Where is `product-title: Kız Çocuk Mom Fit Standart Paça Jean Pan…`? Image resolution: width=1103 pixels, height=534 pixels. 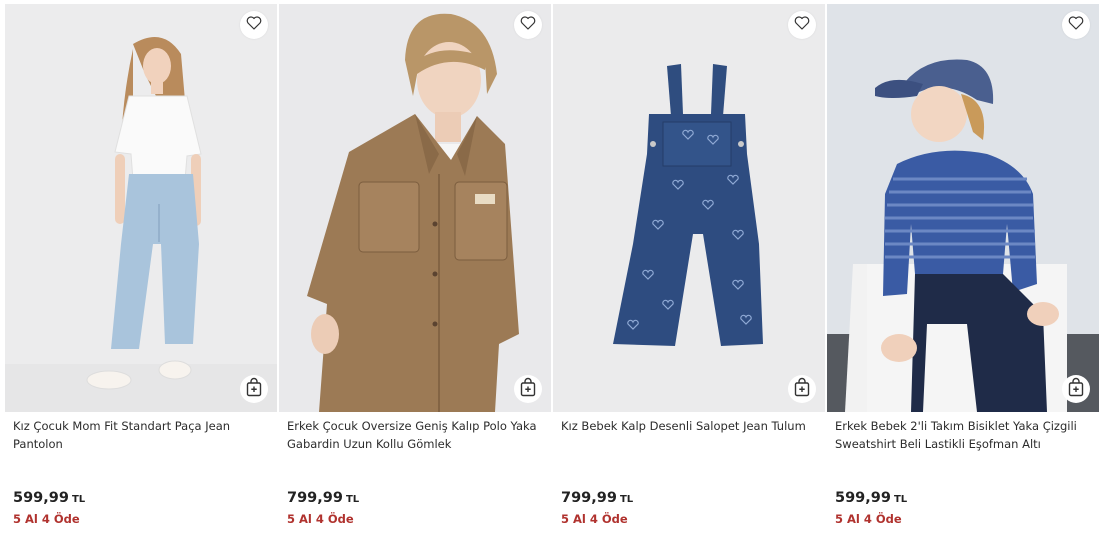
product-title: Kız Çocuk Mom Fit Standart Paça Jean Pan… is located at coordinates (142, 435).